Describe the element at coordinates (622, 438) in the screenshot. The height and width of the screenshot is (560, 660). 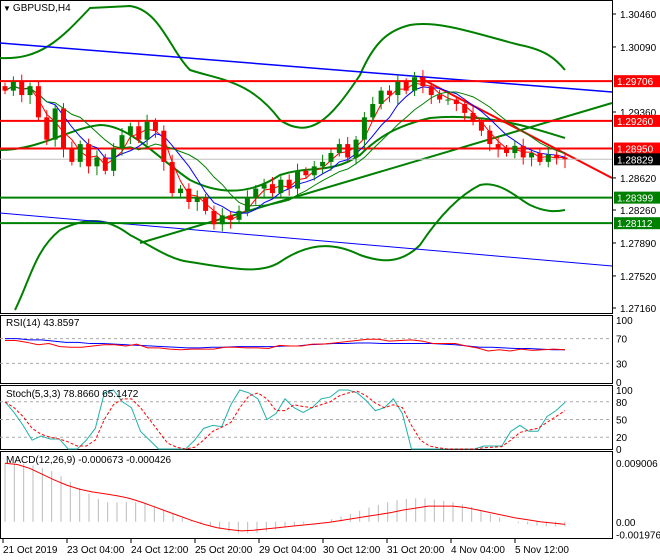
I see `axis-tick-label: 20` at that location.